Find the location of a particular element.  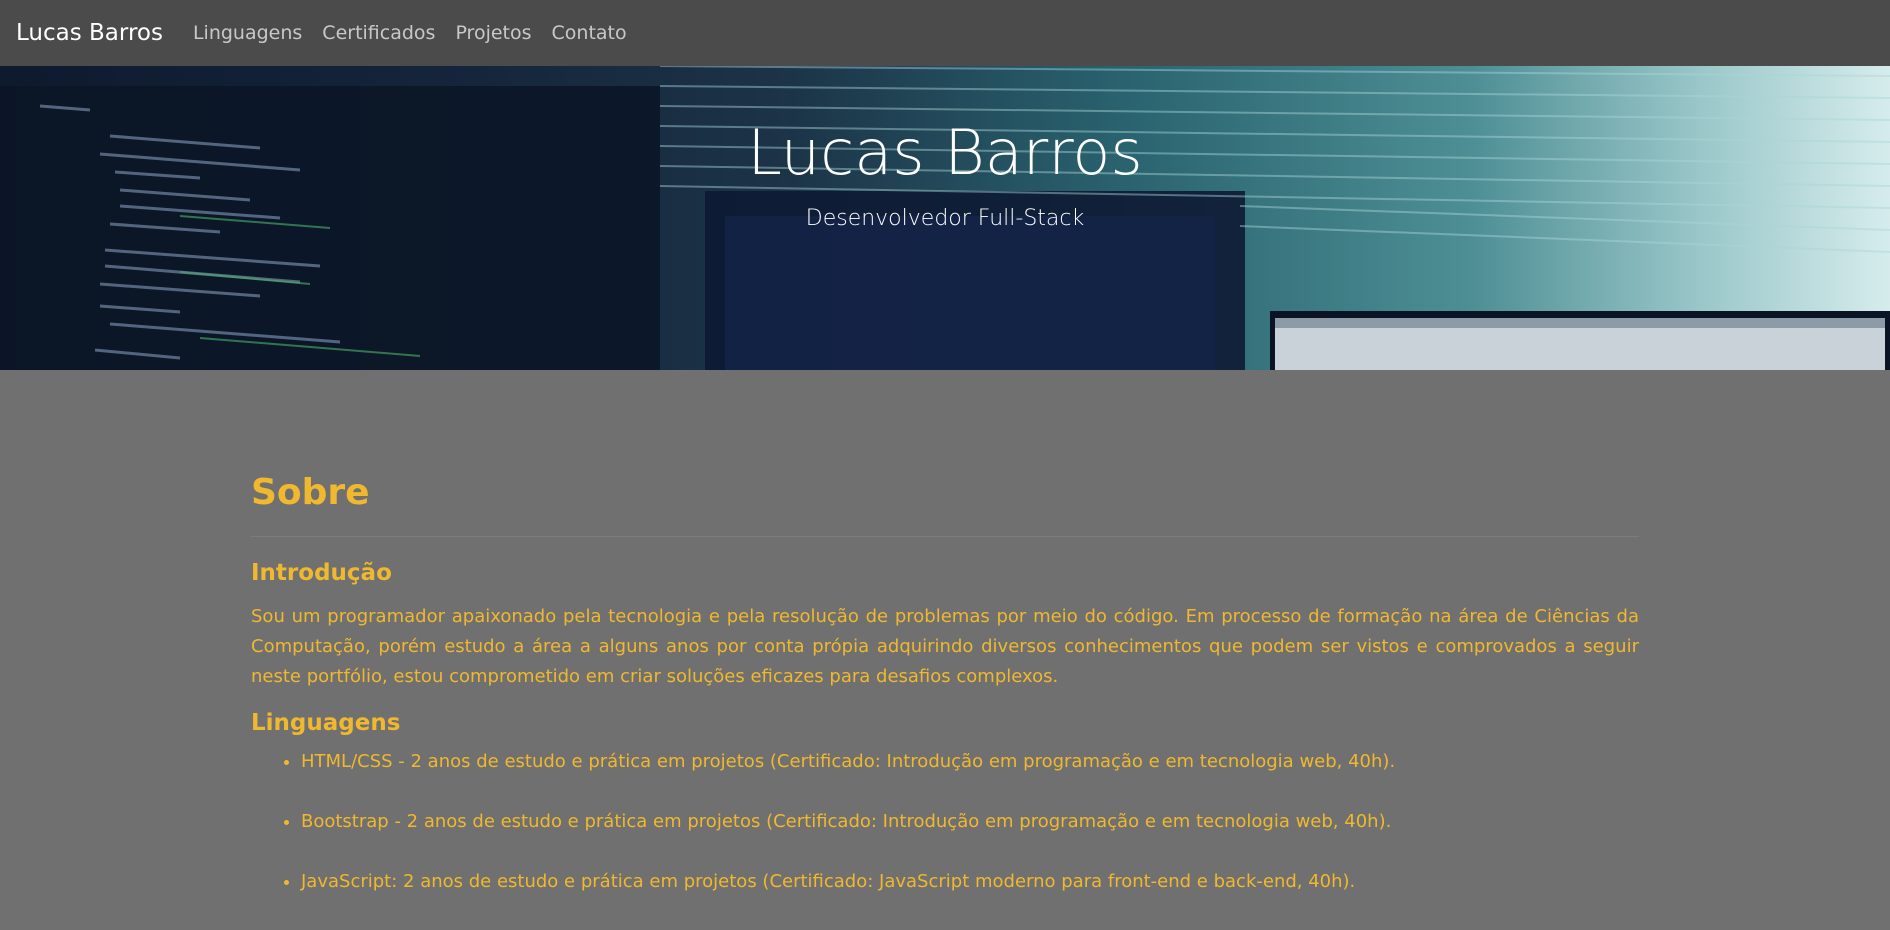

nav-link-certificados: Certificados is located at coordinates (378, 33).